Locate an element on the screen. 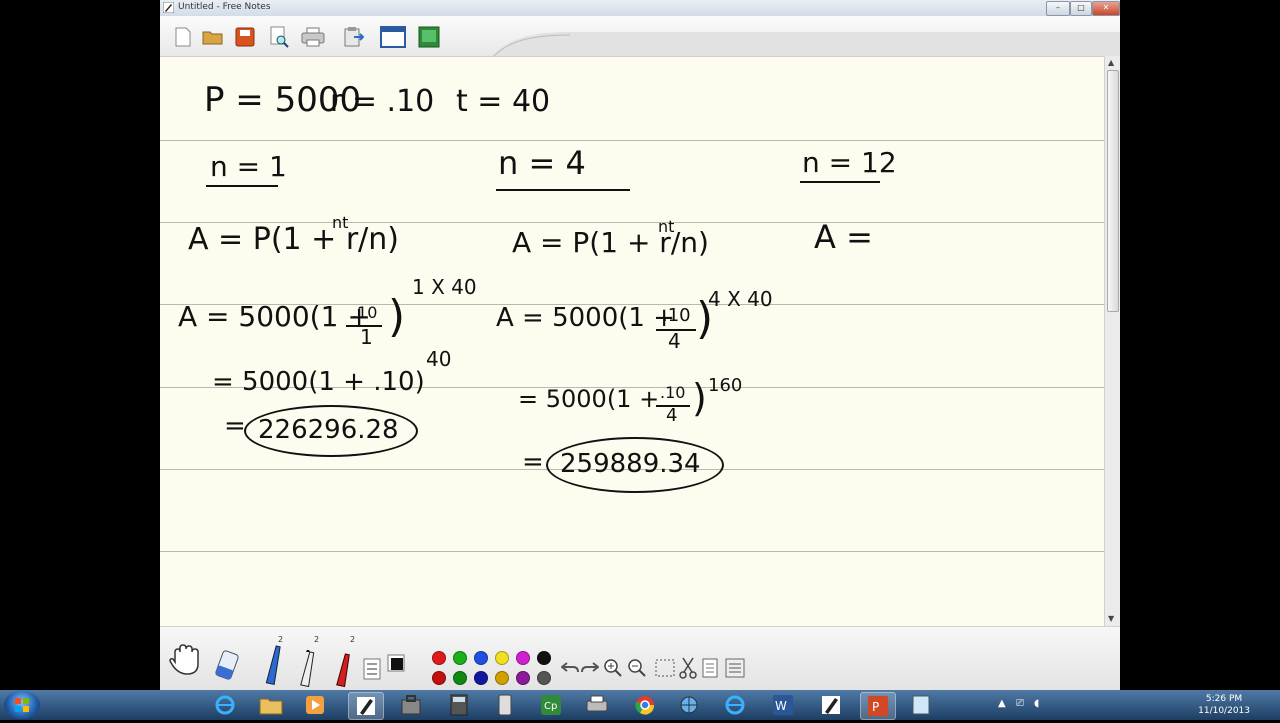 This screenshot has width=1280, height=723. new-file-icon is located at coordinates (183, 37).